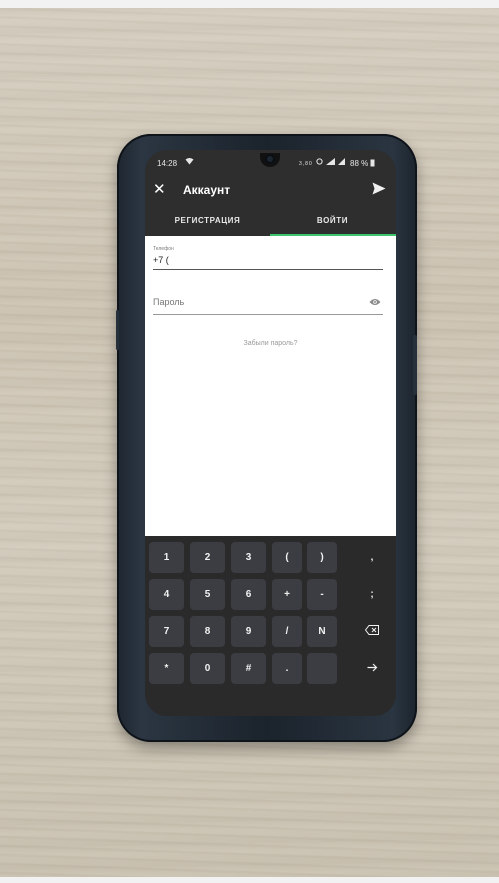 Image resolution: width=499 pixels, height=883 pixels. I want to click on wifi-icon, so click(189, 162).